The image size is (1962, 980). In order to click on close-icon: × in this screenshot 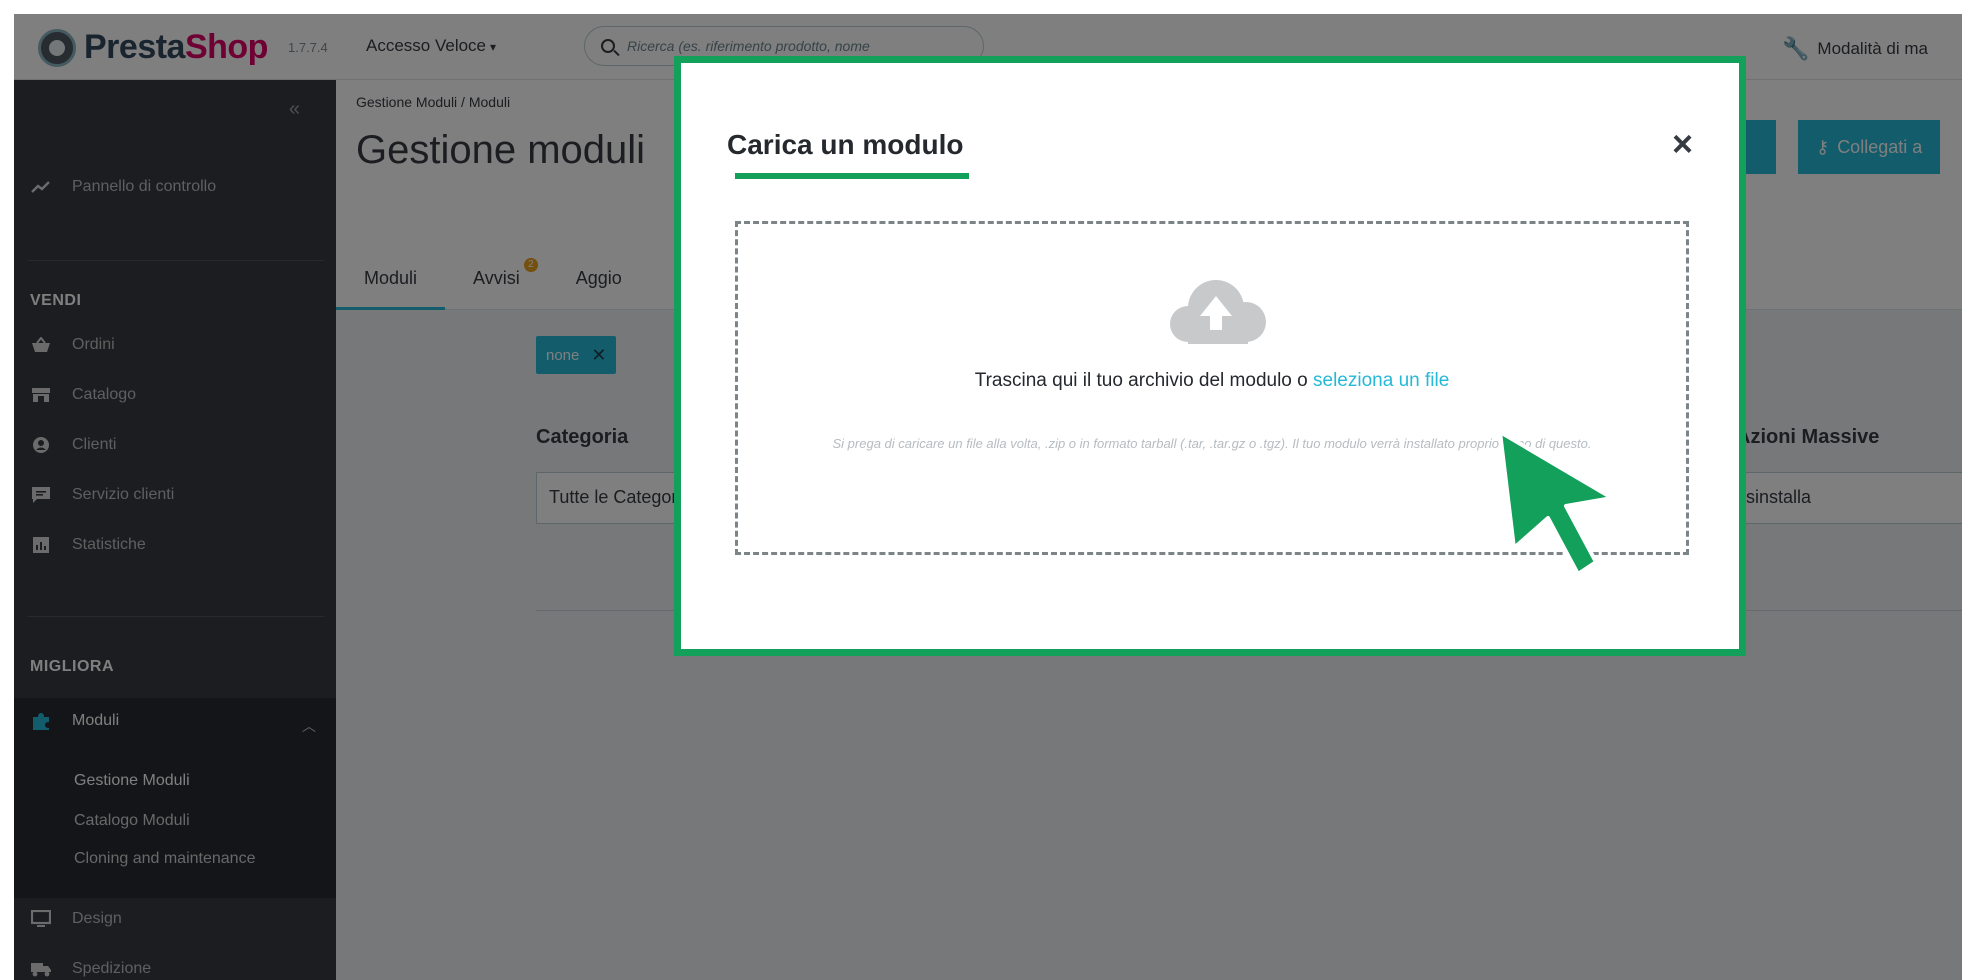, I will do `click(1682, 144)`.